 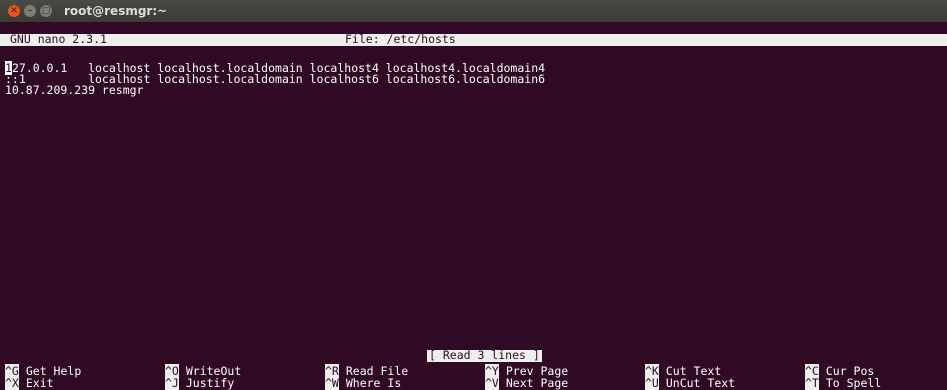 What do you see at coordinates (14, 11) in the screenshot?
I see `close-icon: ✕` at bounding box center [14, 11].